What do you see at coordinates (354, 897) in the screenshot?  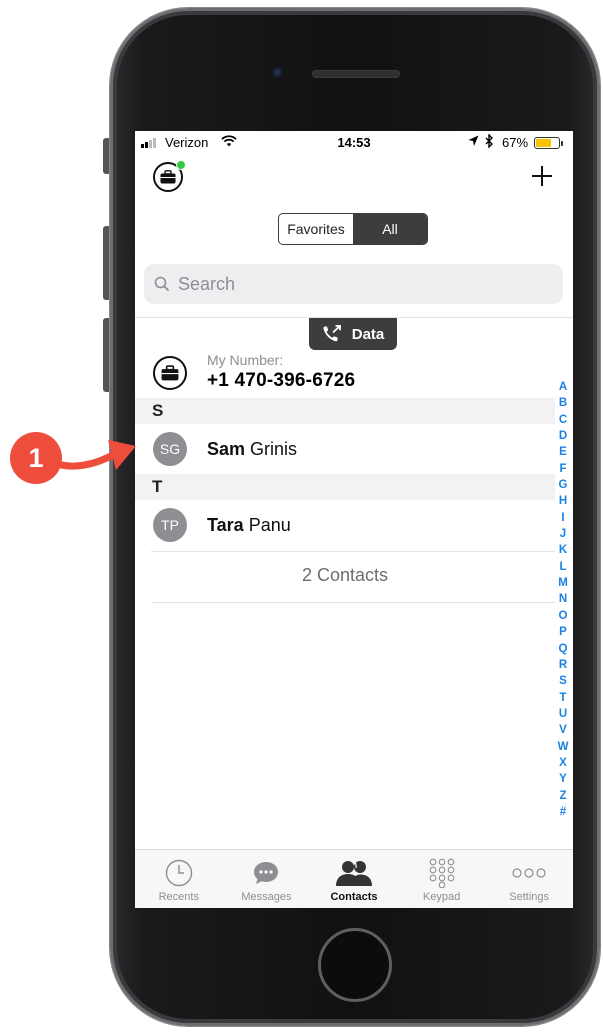 I see `tab-label: Contacts` at bounding box center [354, 897].